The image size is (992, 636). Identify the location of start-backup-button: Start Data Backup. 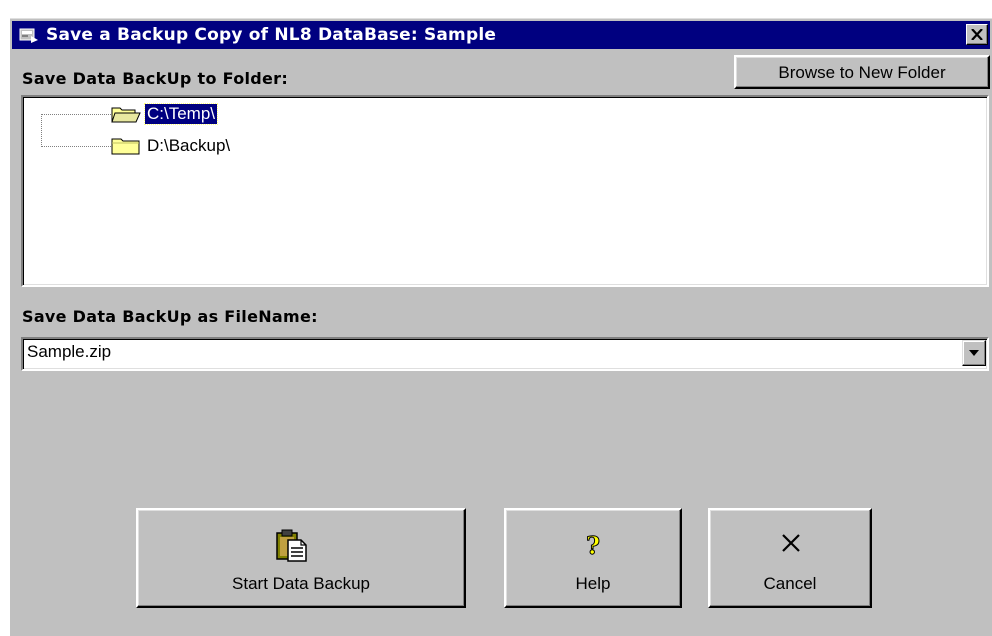
(301, 558).